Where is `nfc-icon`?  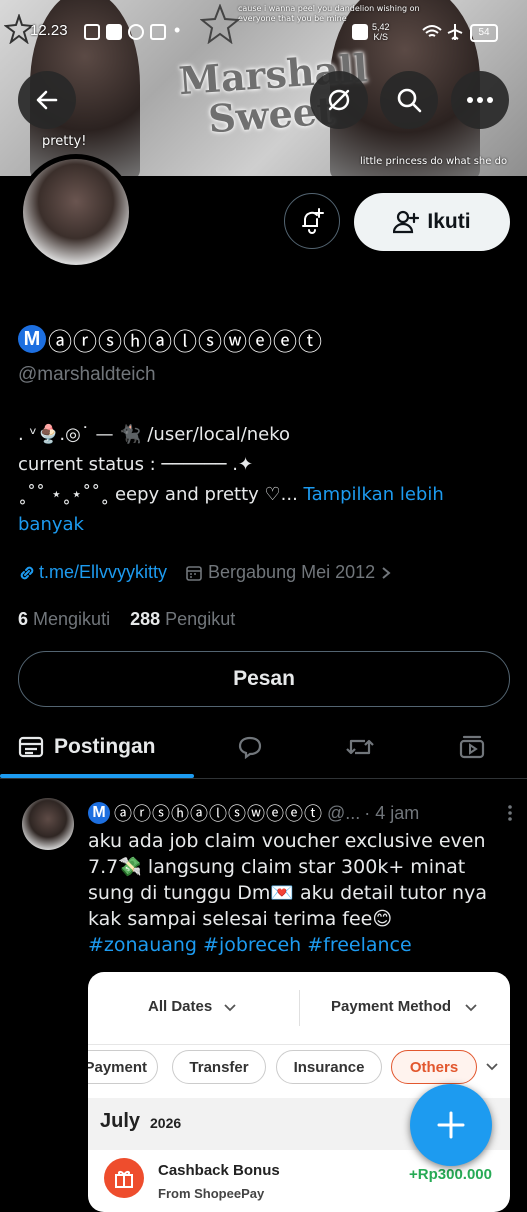 nfc-icon is located at coordinates (360, 32).